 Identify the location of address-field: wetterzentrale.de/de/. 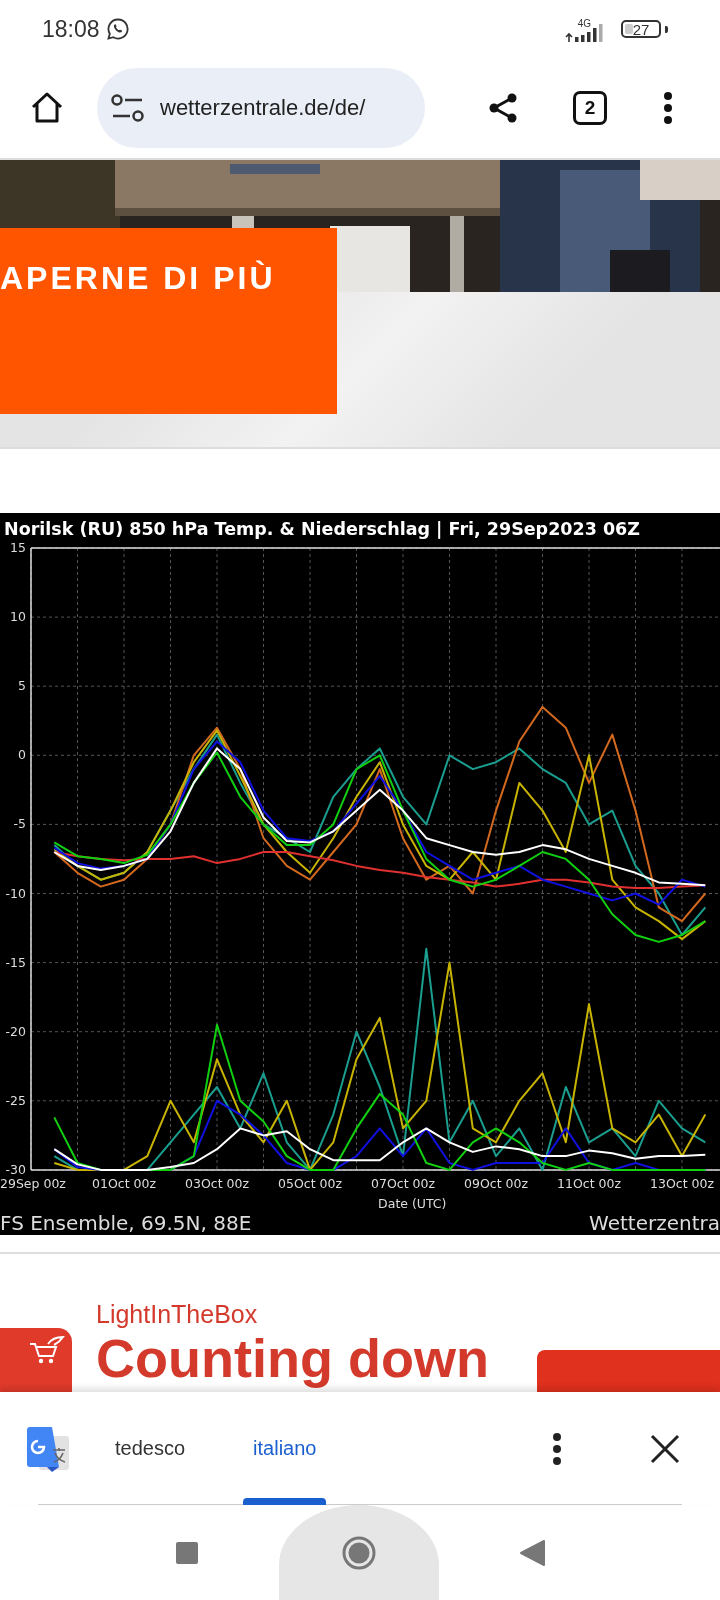
(261, 107).